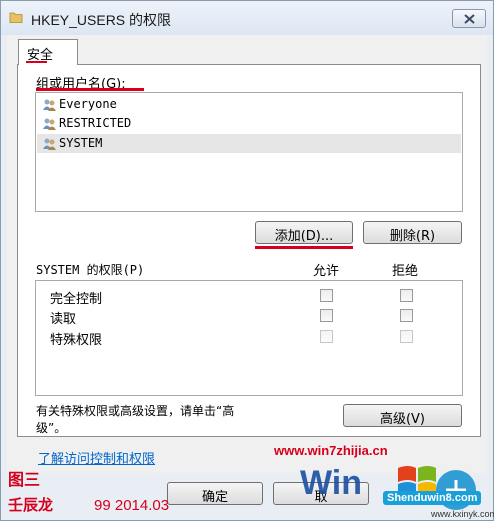 The image size is (494, 521). I want to click on permission-row: 特殊权限, so click(249, 337).